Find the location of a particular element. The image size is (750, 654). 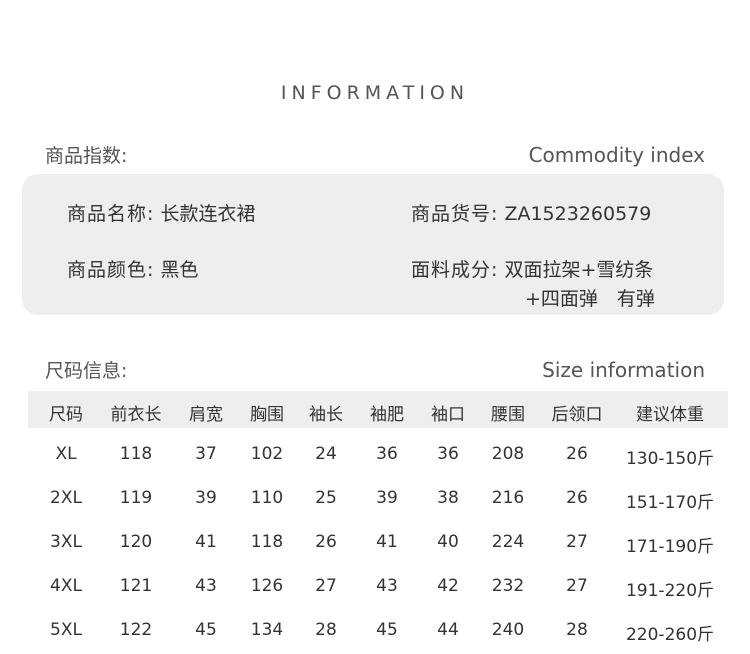

size-table-cell: 216 is located at coordinates (508, 498).